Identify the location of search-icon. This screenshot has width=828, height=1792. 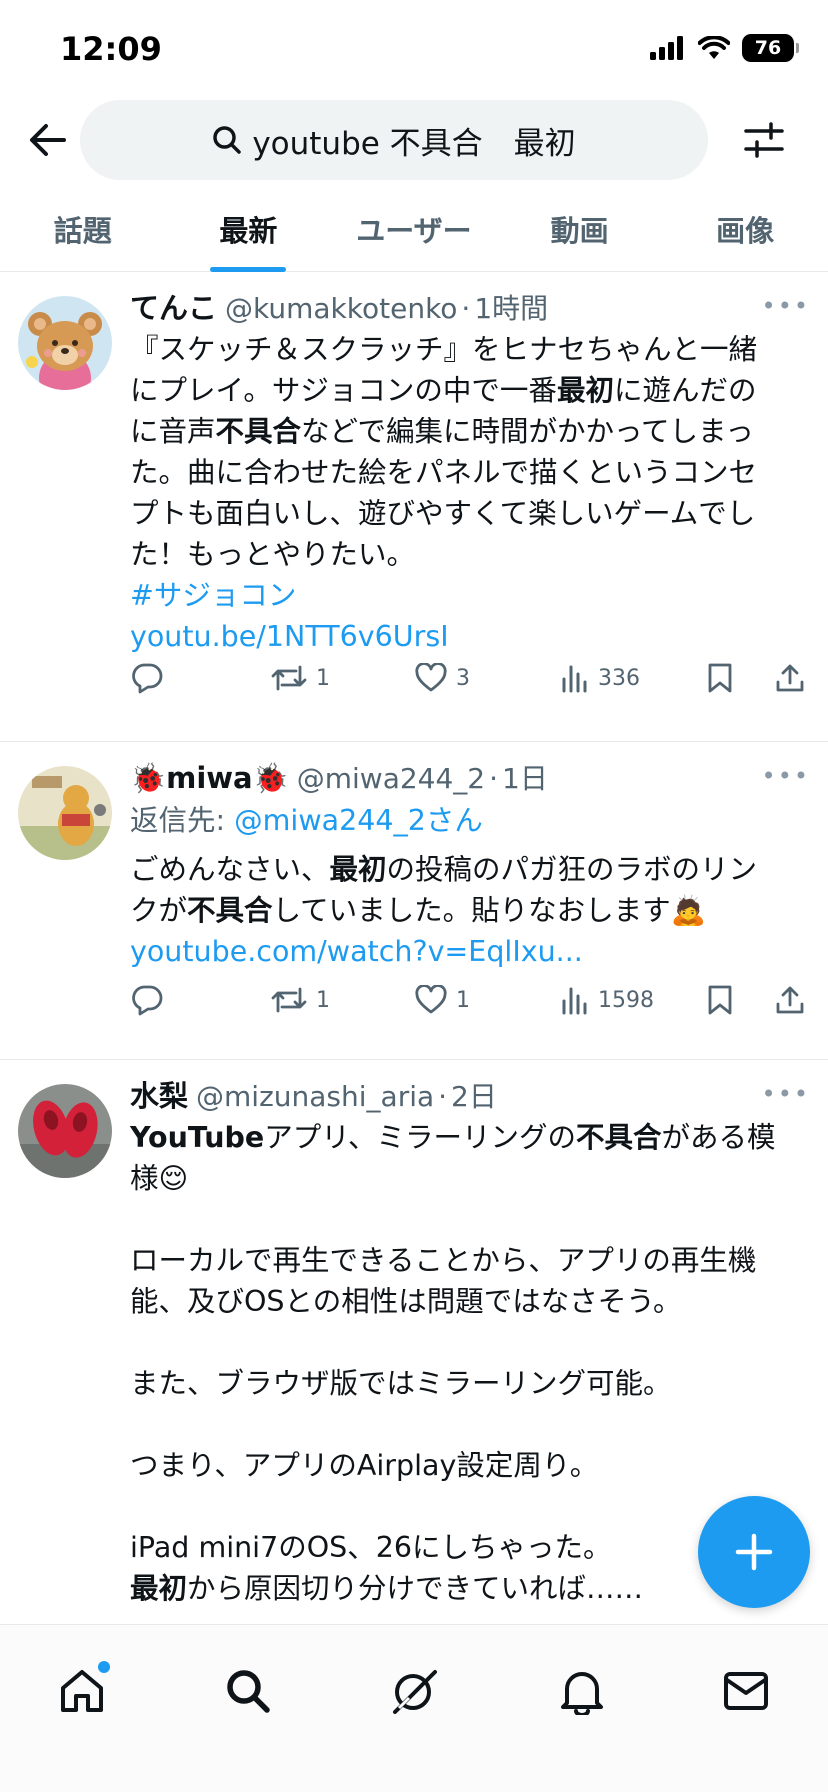
(227, 140).